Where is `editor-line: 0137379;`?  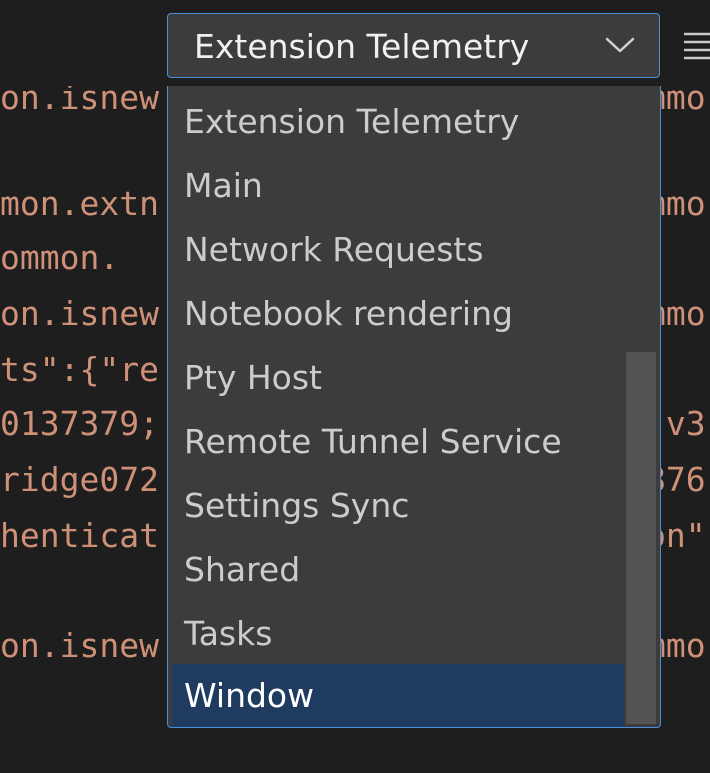
editor-line: 0137379; is located at coordinates (79, 423).